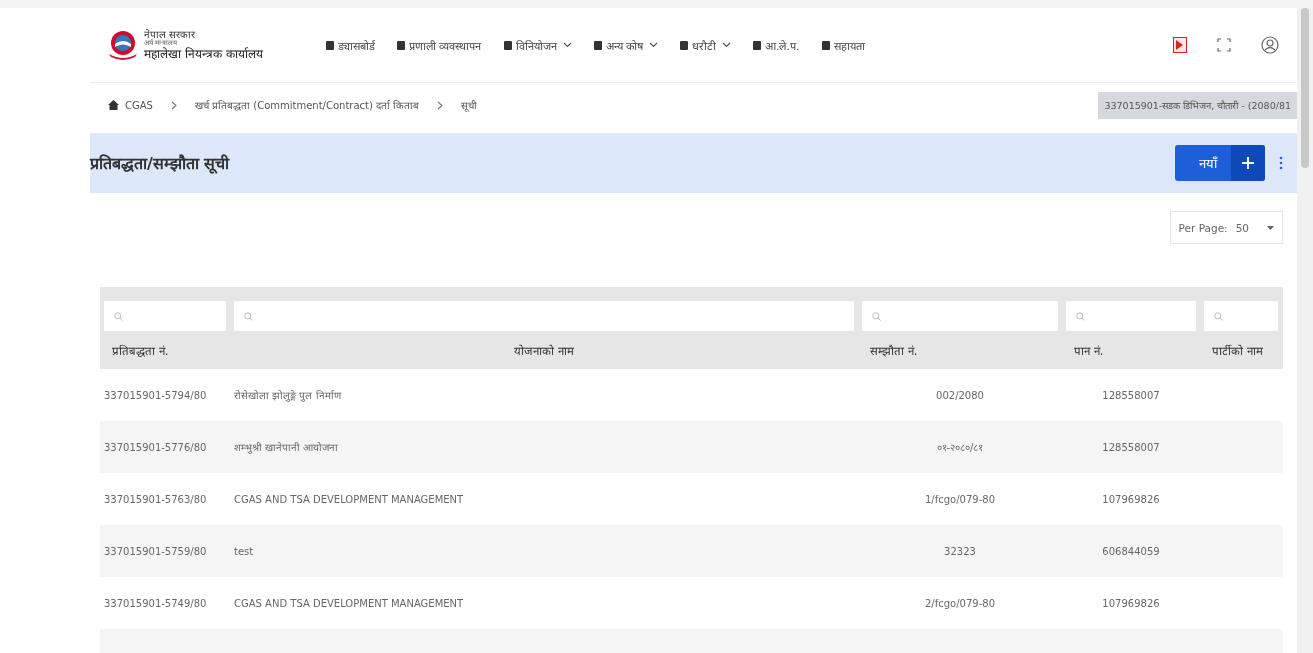 The width and height of the screenshot is (1313, 653). I want to click on plus-icon, so click(1248, 163).